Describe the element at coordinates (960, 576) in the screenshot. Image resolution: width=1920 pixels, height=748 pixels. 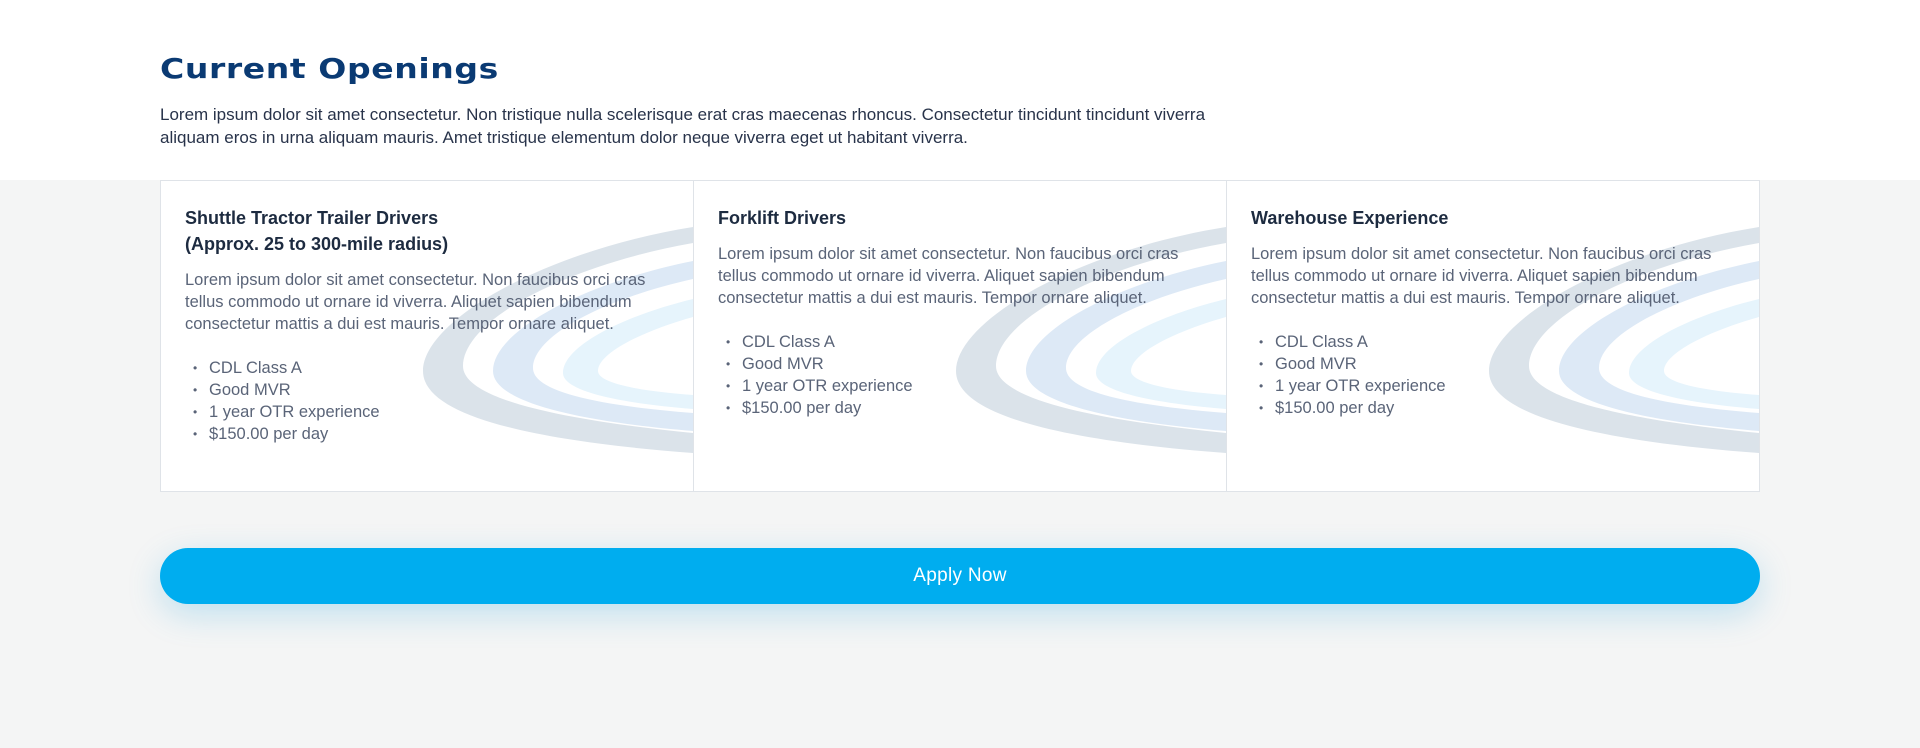
I see `apply-now-button: Apply Now` at that location.